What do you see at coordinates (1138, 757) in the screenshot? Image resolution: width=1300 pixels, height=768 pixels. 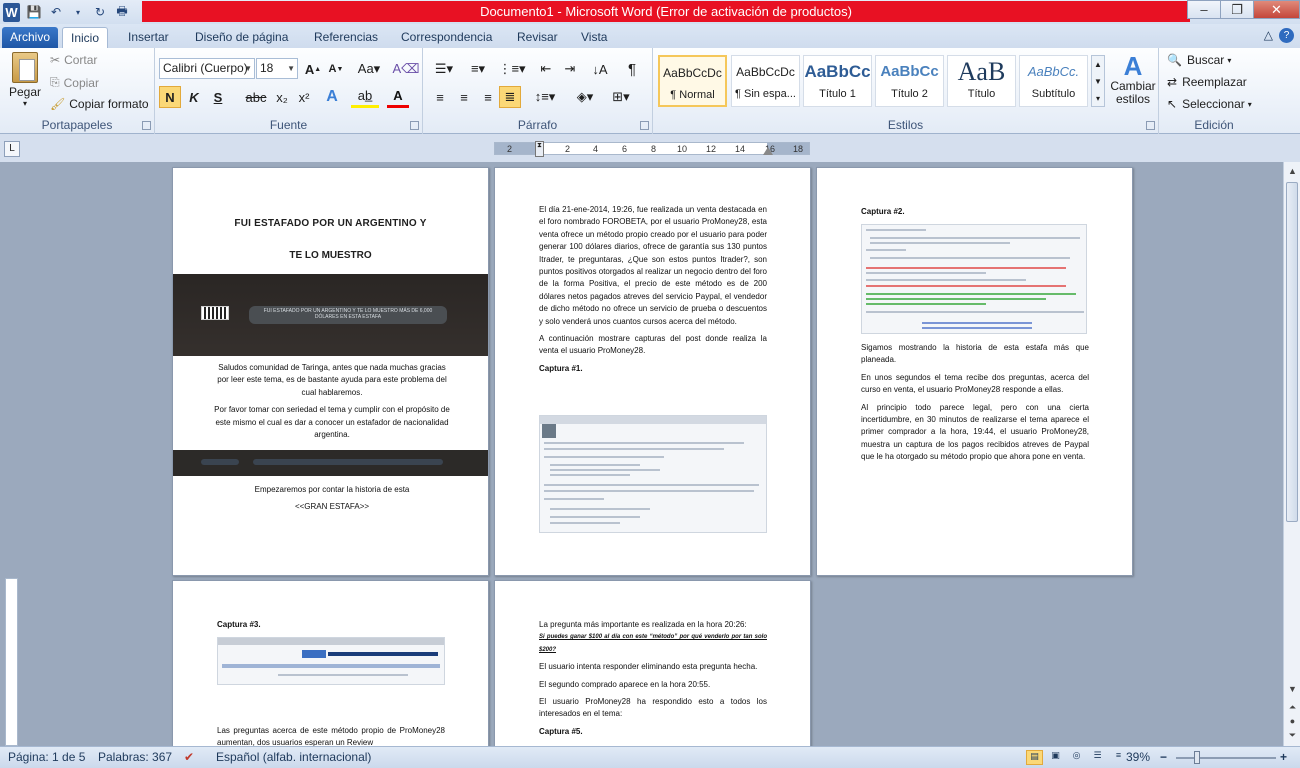 I see `zoom-level: 39%` at bounding box center [1138, 757].